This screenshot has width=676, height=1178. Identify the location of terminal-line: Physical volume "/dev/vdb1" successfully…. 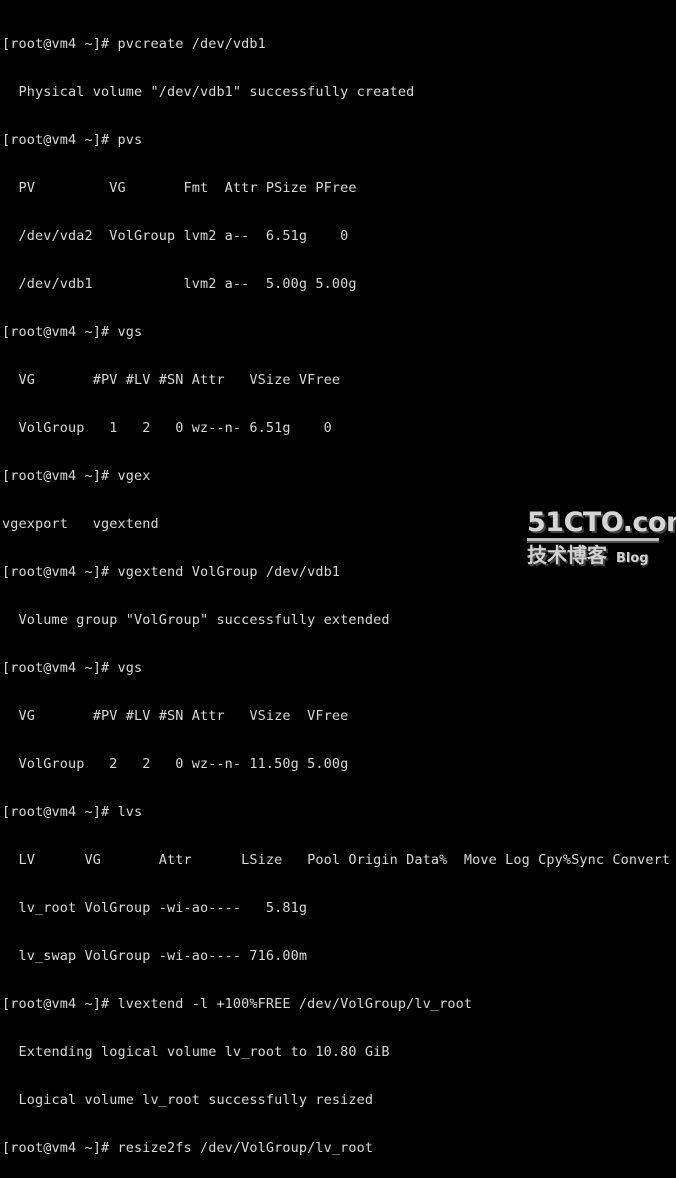
(208, 92).